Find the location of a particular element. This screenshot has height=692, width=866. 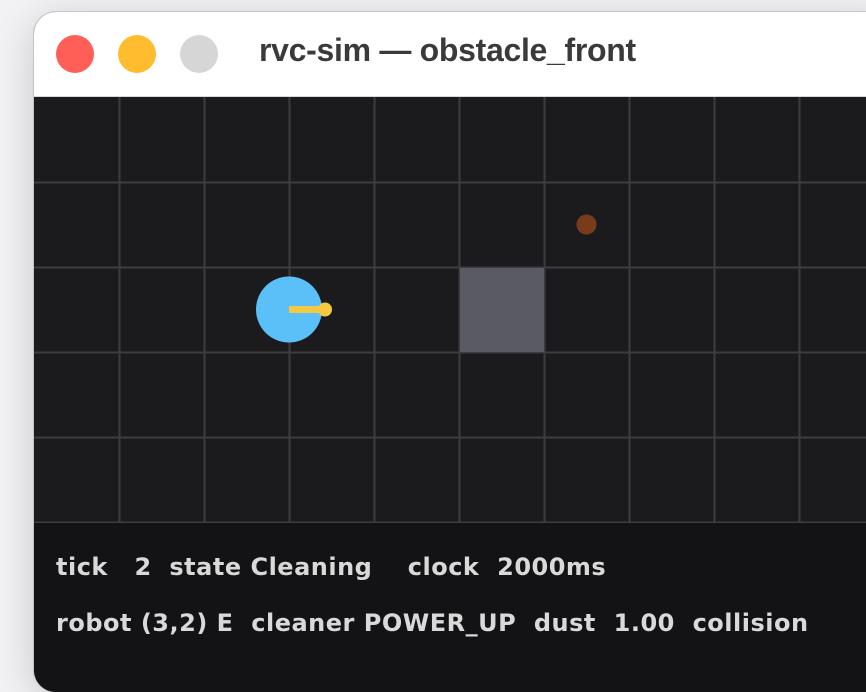

status-line-primary: tick 2 state Cleaning clock 2000ms is located at coordinates (331, 567).